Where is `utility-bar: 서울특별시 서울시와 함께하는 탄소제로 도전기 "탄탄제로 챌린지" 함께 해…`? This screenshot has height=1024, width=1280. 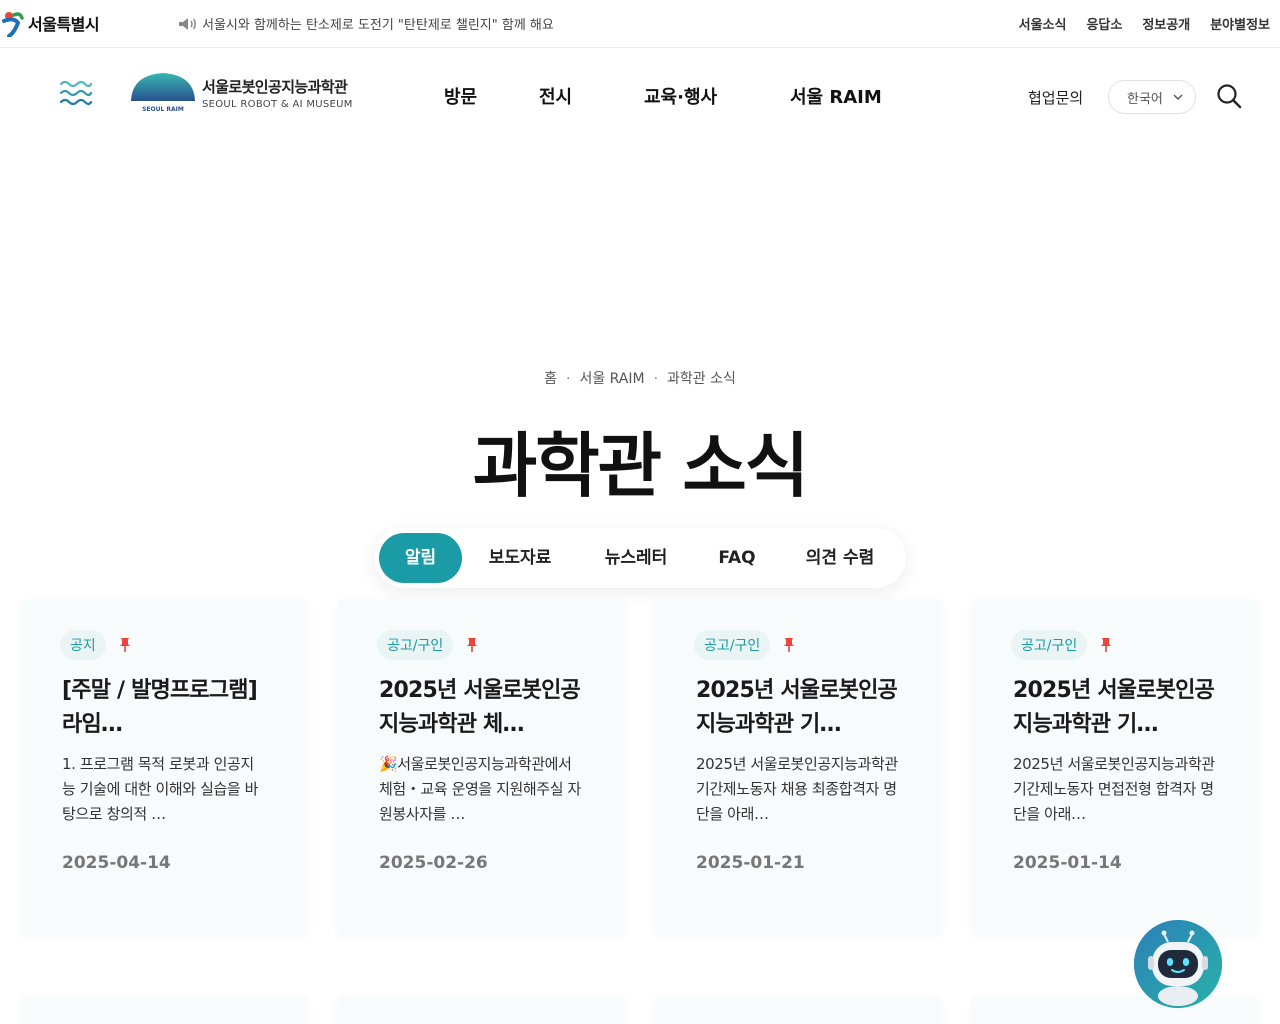 utility-bar: 서울특별시 서울시와 함께하는 탄소제로 도전기 "탄탄제로 챌린지" 함께 해… is located at coordinates (640, 24).